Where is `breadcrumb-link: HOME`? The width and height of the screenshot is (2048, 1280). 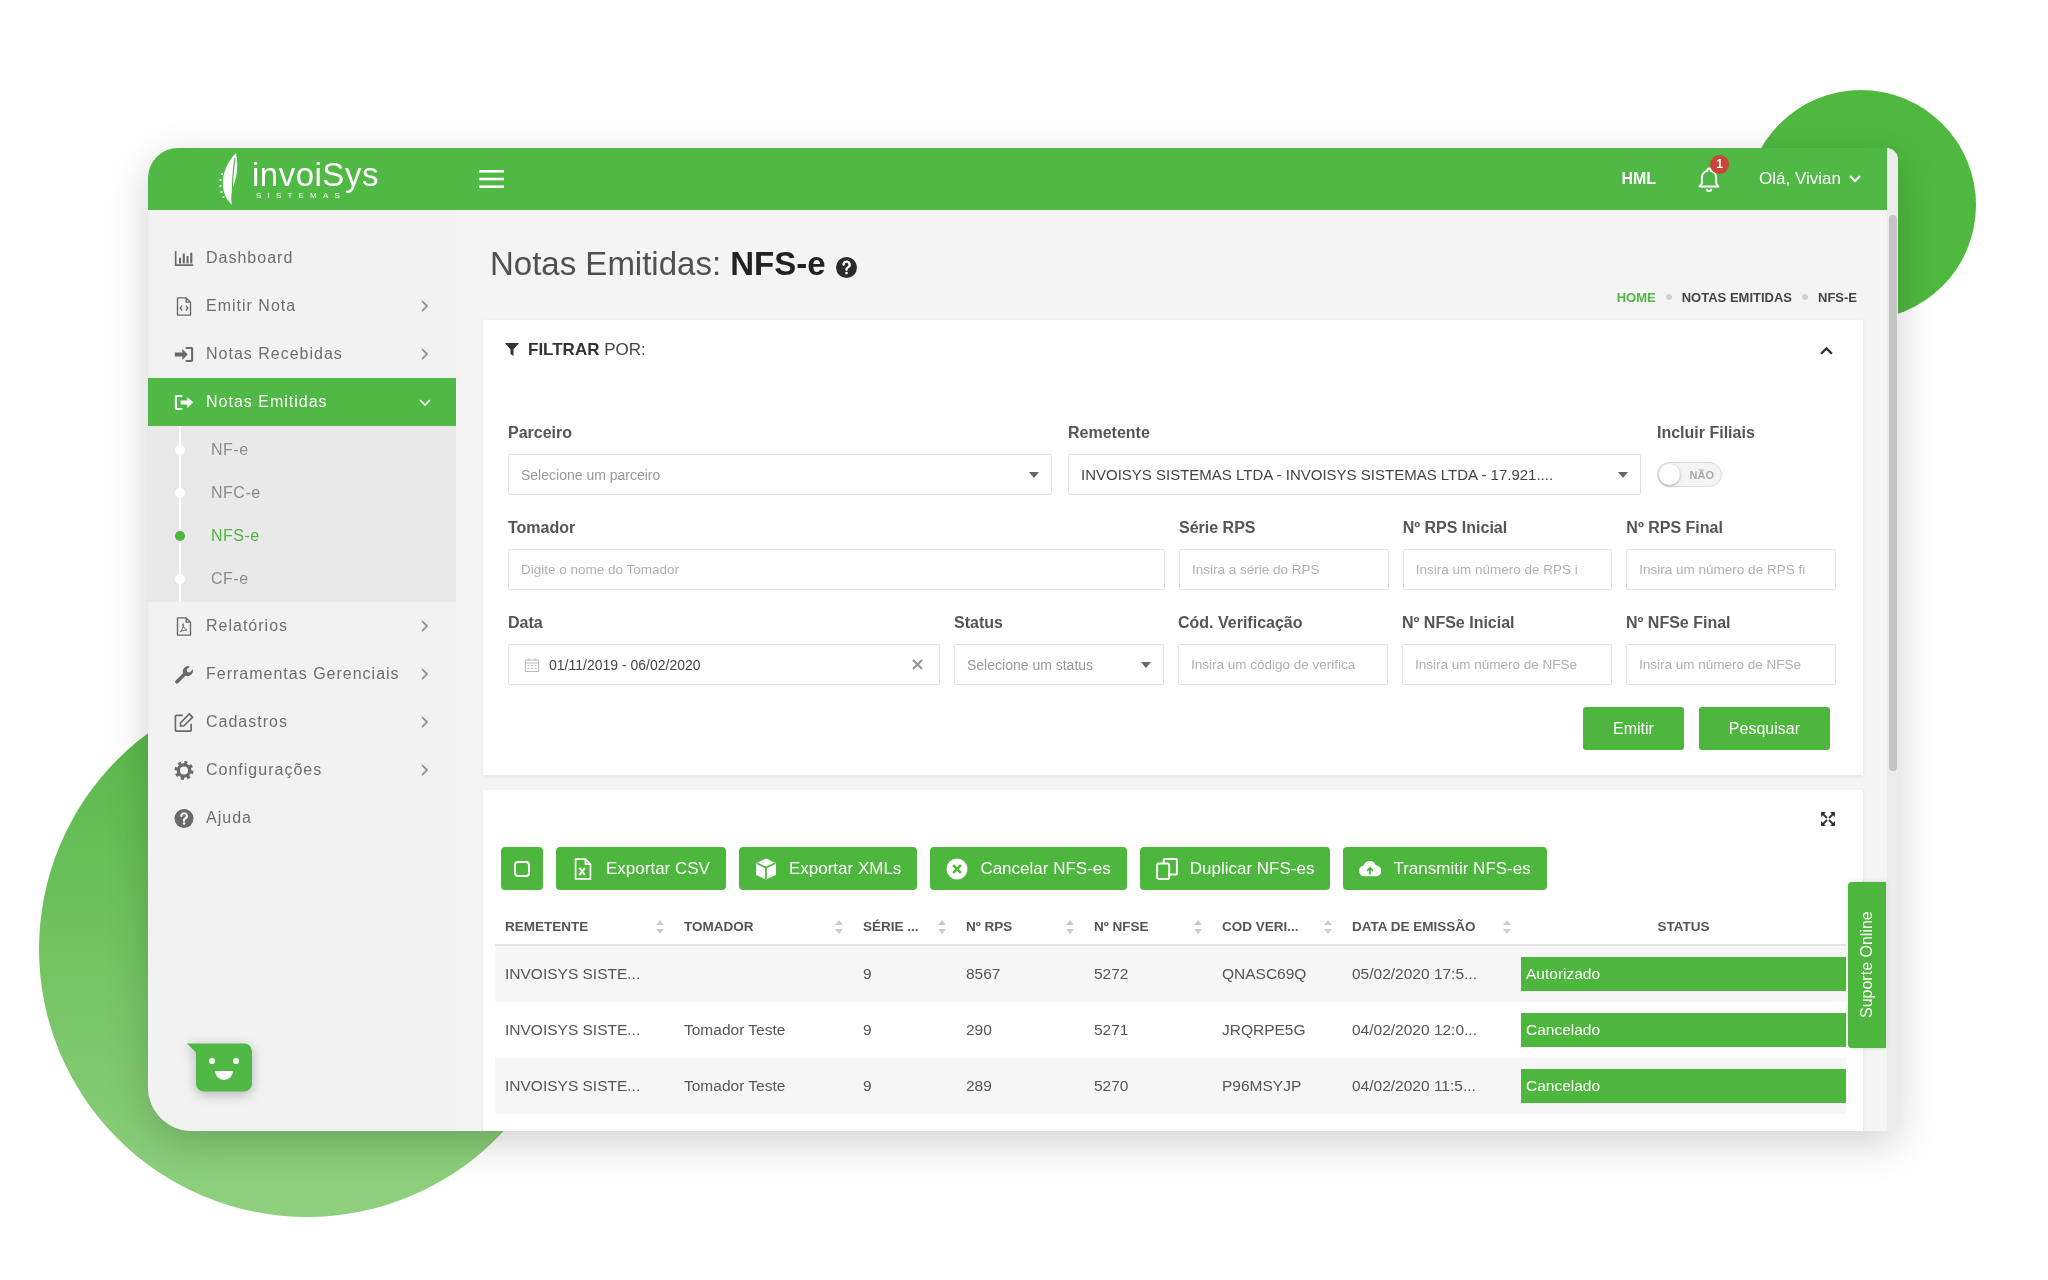
breadcrumb-link: HOME is located at coordinates (1636, 297).